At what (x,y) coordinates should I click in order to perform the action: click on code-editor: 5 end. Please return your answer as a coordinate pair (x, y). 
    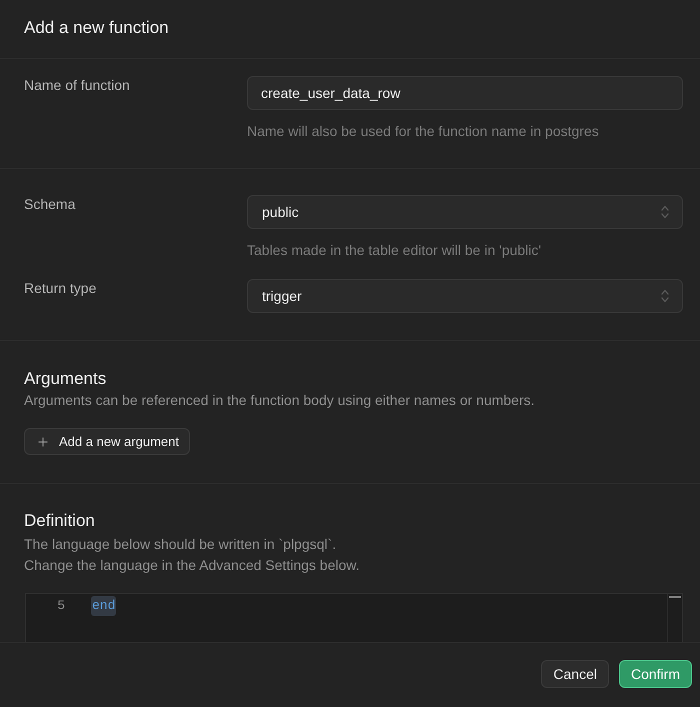
    Looking at the image, I should click on (354, 617).